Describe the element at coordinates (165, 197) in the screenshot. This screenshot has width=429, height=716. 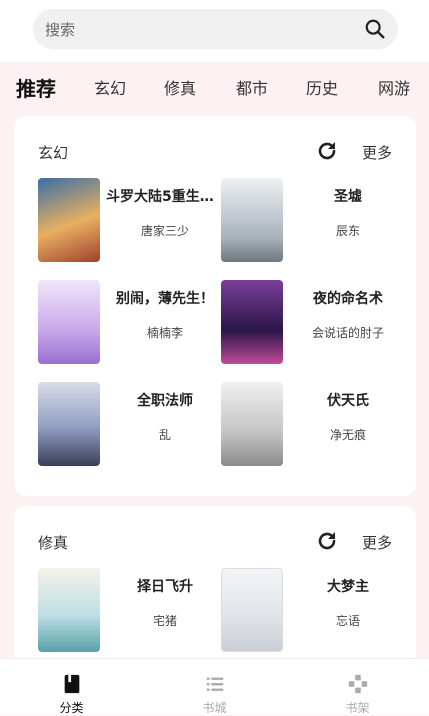
I see `book-title: 斗罗大陆5重生唐三` at that location.